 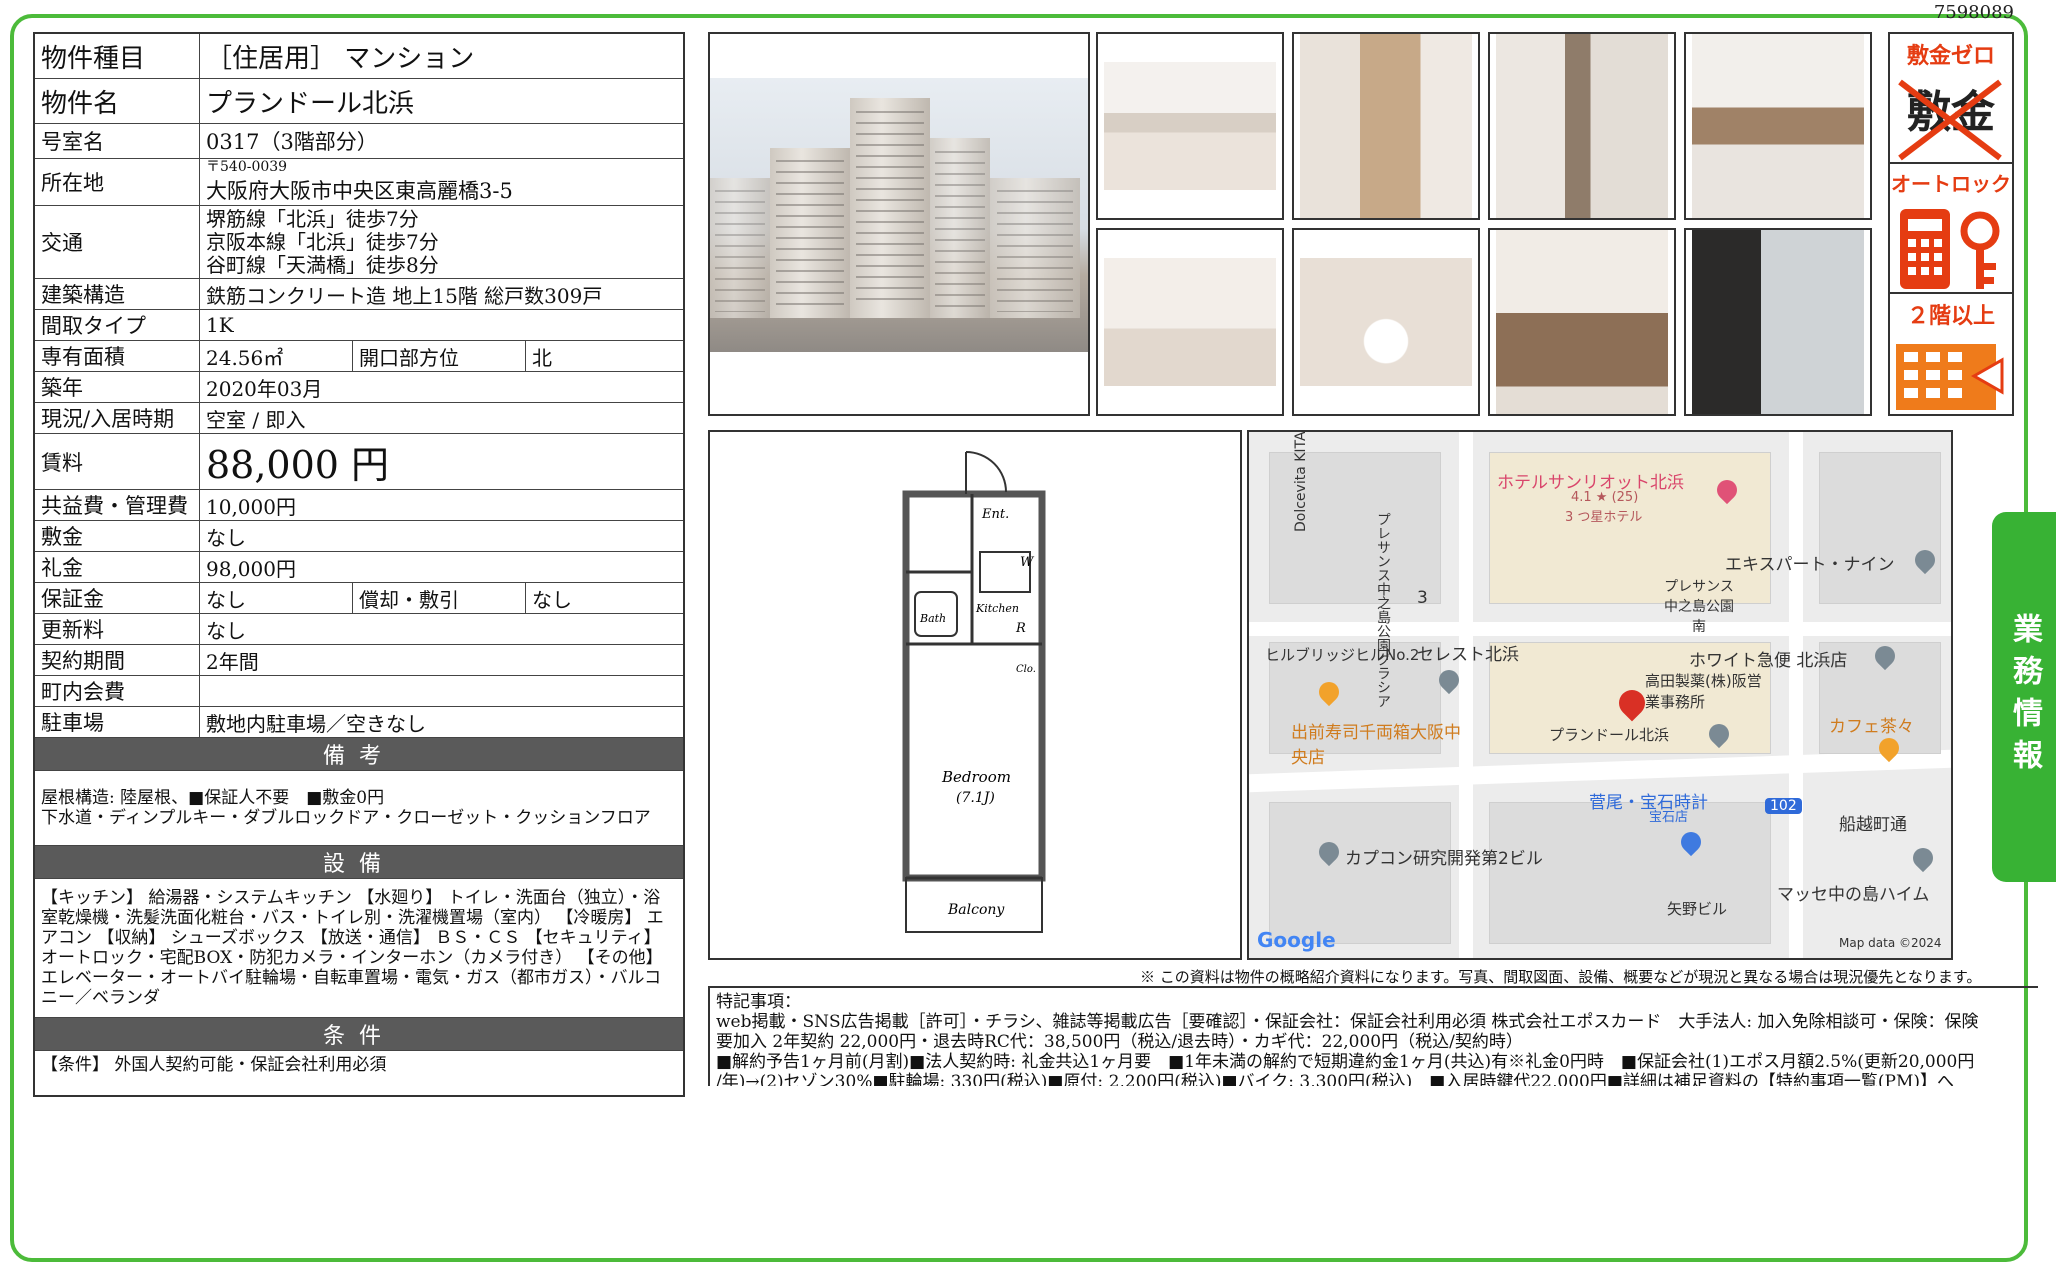 What do you see at coordinates (1301, 481) in the screenshot?
I see `map-dolce: Dolcevita KITAHAMA` at bounding box center [1301, 481].